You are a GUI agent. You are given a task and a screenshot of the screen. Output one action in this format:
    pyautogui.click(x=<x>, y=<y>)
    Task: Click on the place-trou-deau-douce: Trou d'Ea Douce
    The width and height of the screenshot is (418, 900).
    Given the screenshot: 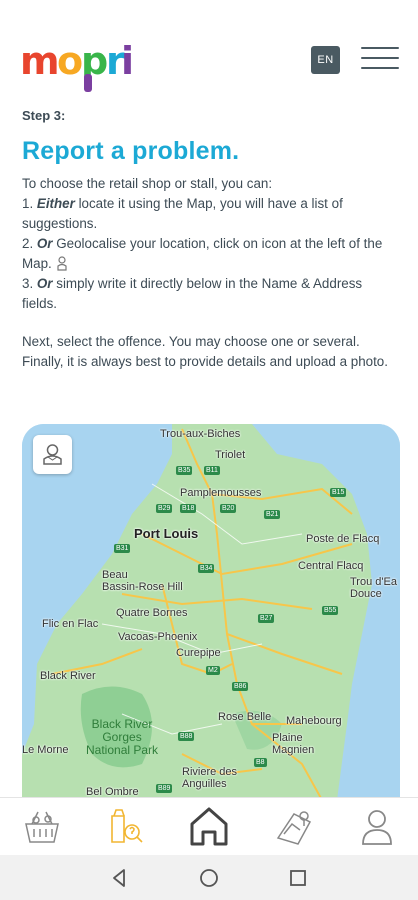 What is the action you would take?
    pyautogui.click(x=373, y=588)
    